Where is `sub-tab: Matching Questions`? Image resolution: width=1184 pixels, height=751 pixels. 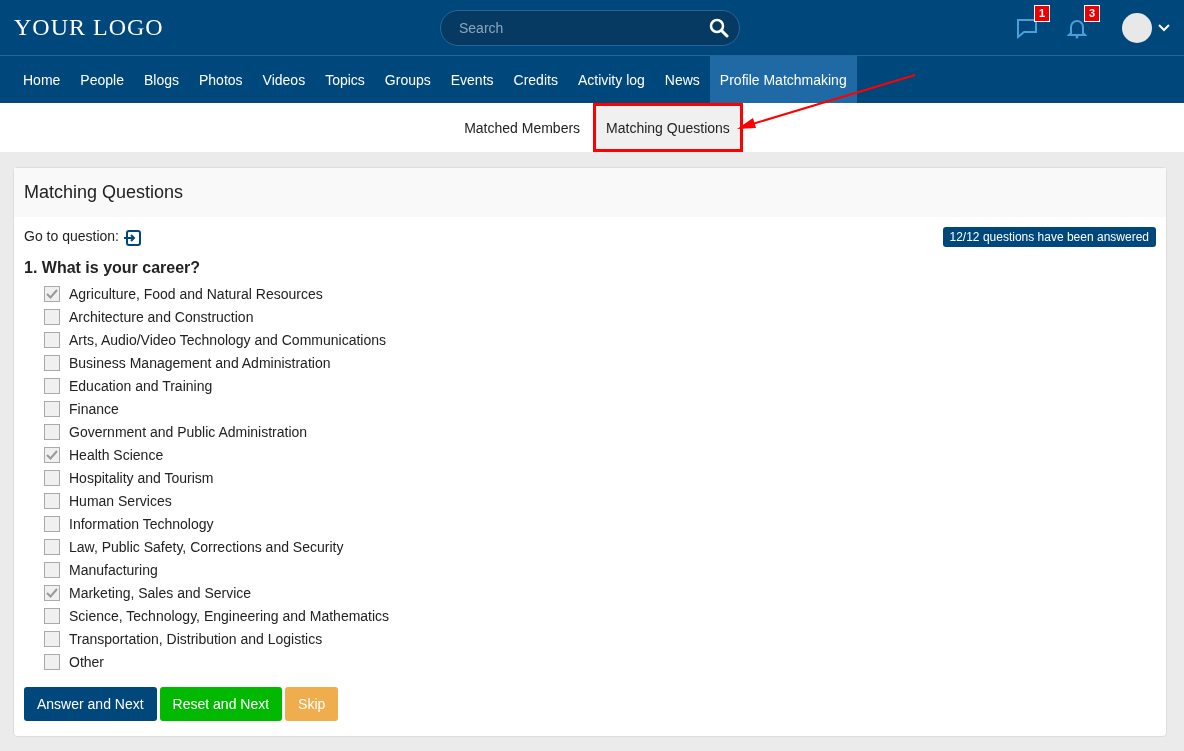
sub-tab: Matching Questions is located at coordinates (668, 127).